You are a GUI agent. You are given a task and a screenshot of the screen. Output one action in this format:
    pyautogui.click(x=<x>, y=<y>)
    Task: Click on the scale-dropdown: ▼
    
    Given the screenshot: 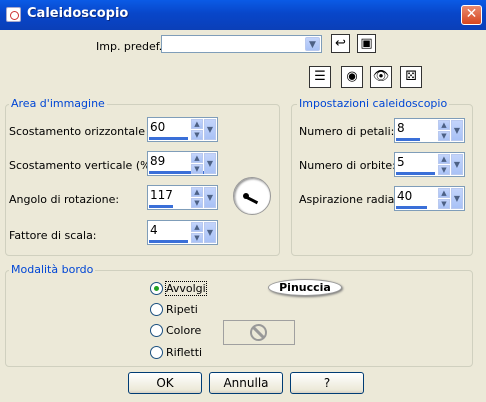 What is the action you would take?
    pyautogui.click(x=210, y=232)
    